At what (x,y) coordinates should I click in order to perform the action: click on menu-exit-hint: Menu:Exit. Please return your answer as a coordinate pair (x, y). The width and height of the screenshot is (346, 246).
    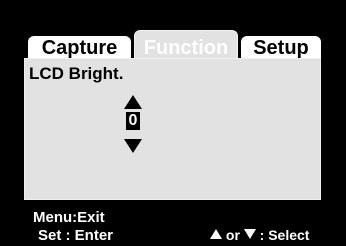
    Looking at the image, I should click on (69, 217).